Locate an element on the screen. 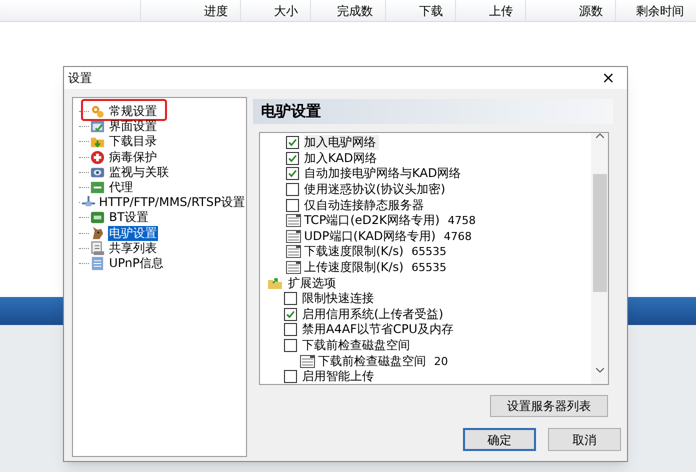  tree-item: 病毒保护 is located at coordinates (133, 157).